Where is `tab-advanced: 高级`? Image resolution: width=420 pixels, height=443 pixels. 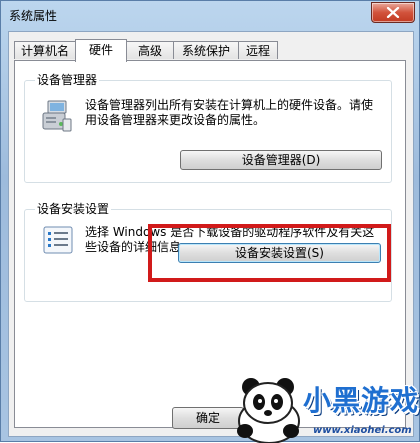 tab-advanced: 高级 is located at coordinates (150, 50).